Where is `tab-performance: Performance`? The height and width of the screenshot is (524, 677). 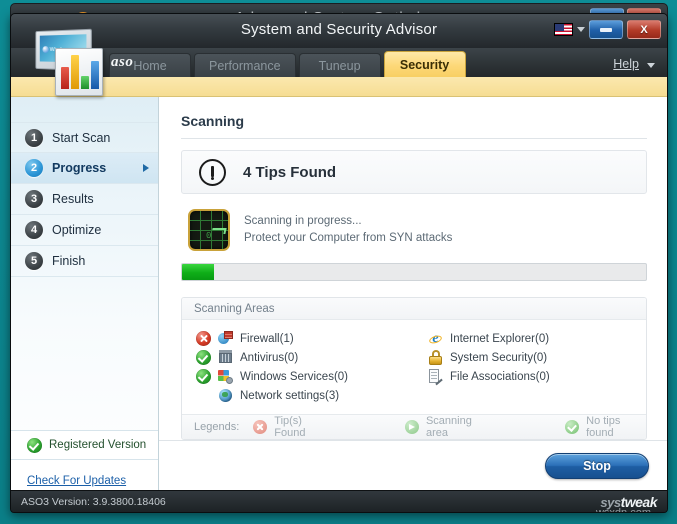
tab-performance: Performance is located at coordinates (245, 65).